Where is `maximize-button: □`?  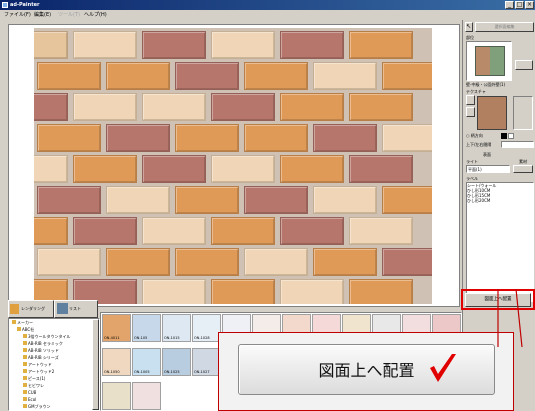
maximize-button: □ is located at coordinates (519, 5).